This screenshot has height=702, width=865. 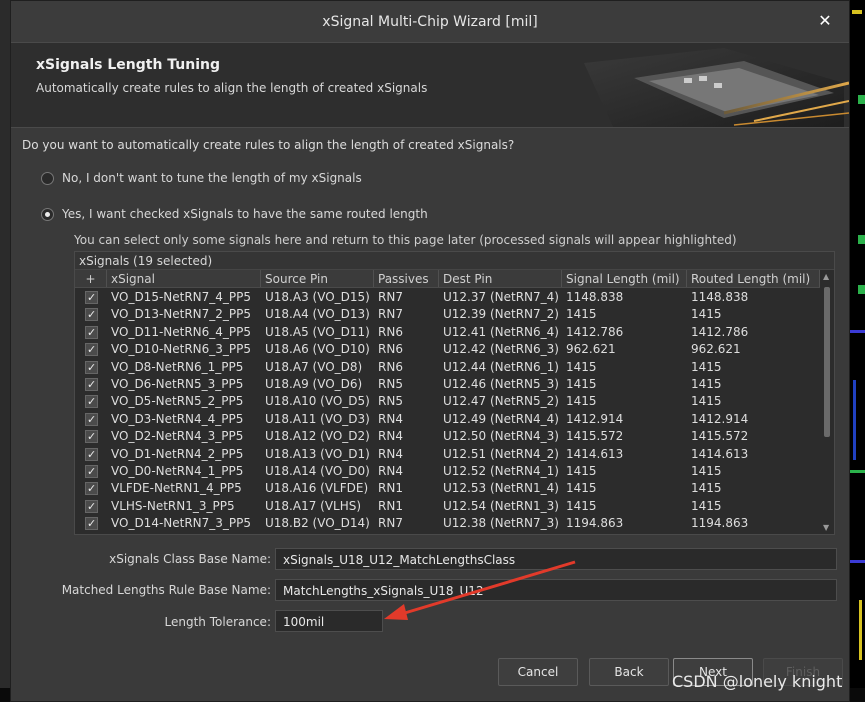 I want to click on cell-passives: RN5, so click(x=390, y=401).